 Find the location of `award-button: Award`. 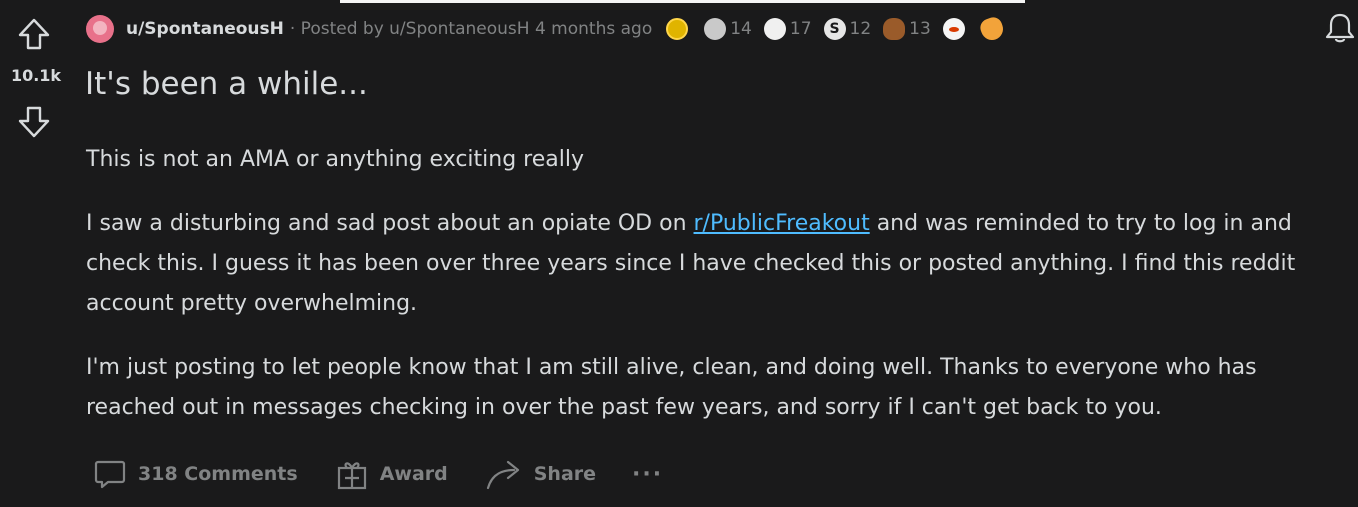

award-button: Award is located at coordinates (391, 474).